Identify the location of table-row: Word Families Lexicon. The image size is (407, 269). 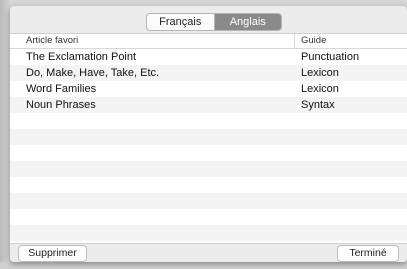
(208, 89).